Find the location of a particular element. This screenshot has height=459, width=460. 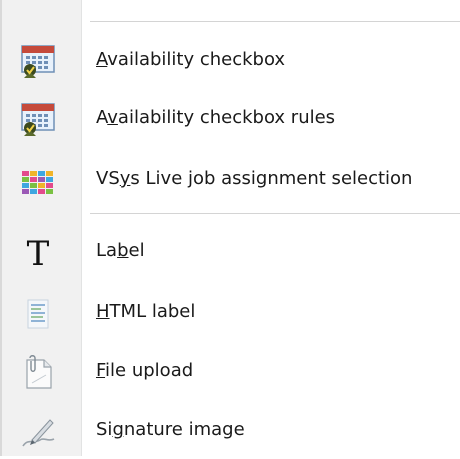

menu-item-vsys-live-job-assignment: VSys Live job assignment selection is located at coordinates (230, 179).